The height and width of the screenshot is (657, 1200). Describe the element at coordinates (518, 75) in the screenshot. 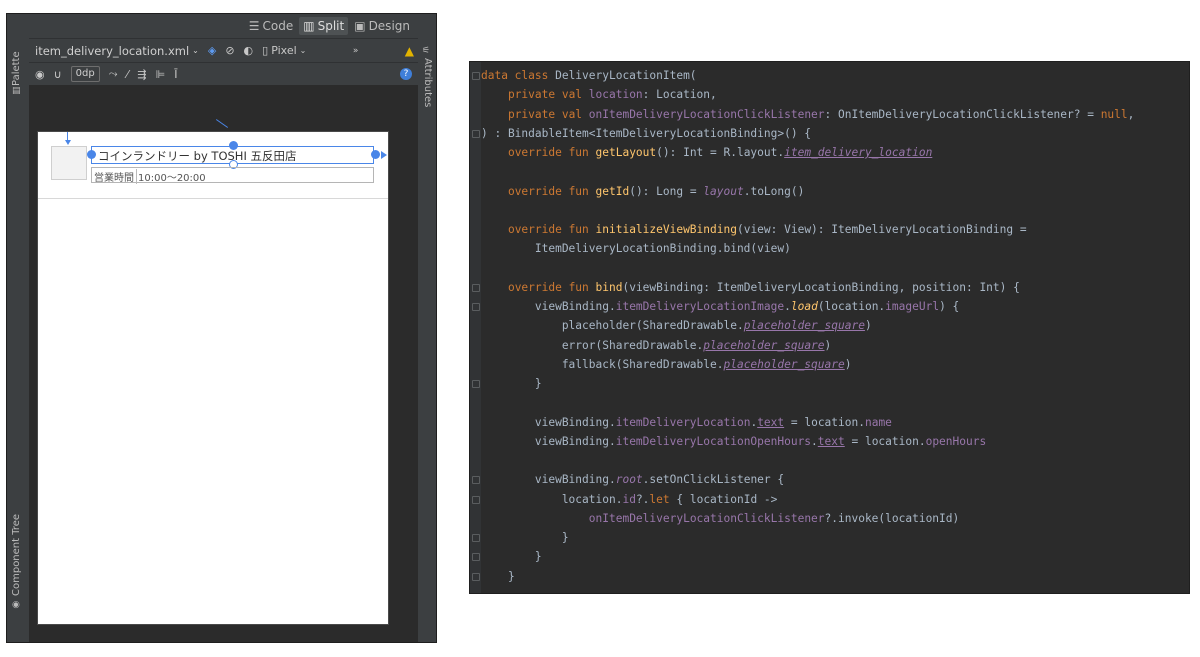

I see `code-token: data class` at that location.